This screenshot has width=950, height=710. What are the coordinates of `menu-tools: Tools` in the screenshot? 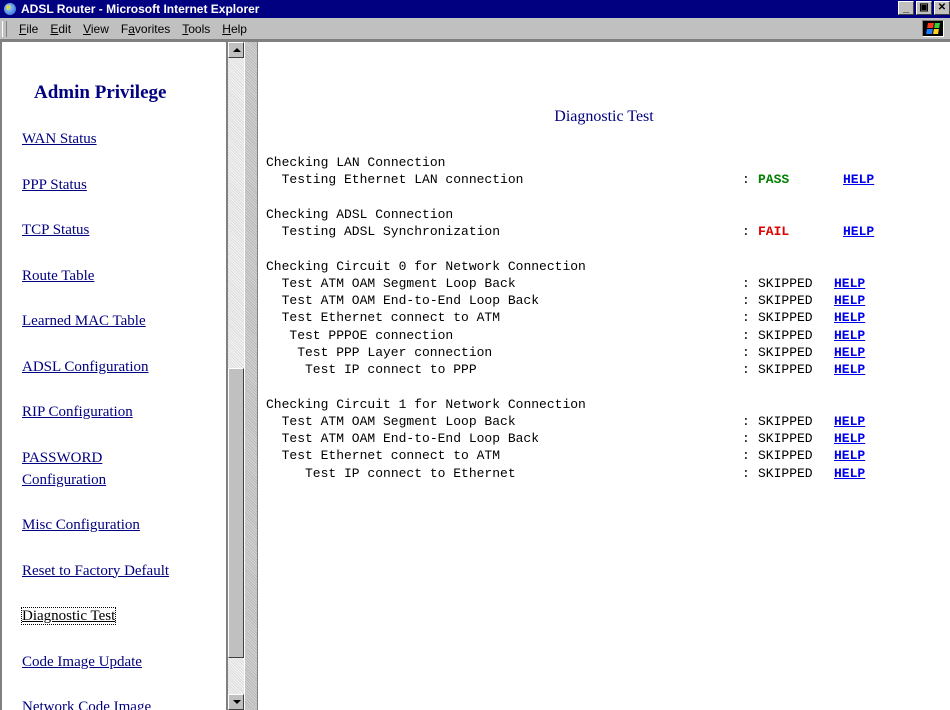 It's located at (196, 29).